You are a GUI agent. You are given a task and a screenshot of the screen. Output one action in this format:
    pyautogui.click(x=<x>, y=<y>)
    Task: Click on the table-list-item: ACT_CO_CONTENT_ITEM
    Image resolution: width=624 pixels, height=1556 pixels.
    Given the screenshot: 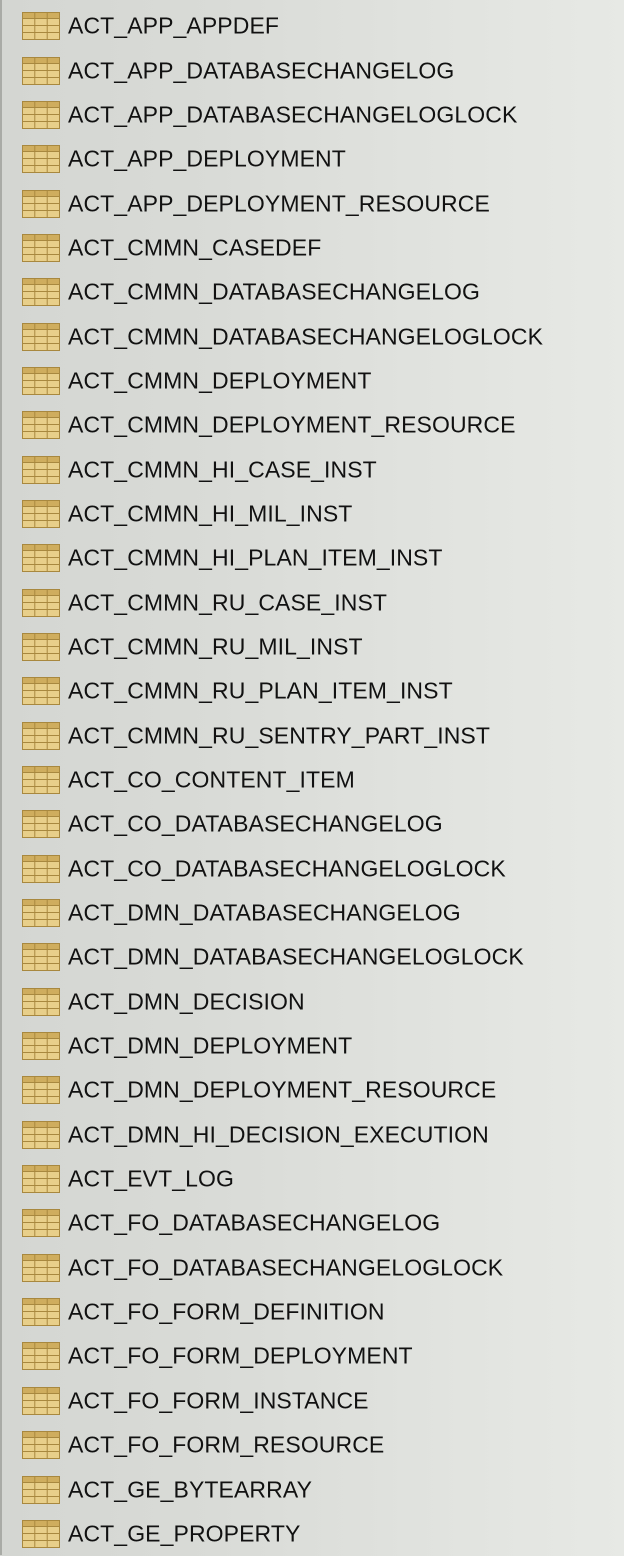 What is the action you would take?
    pyautogui.click(x=312, y=780)
    